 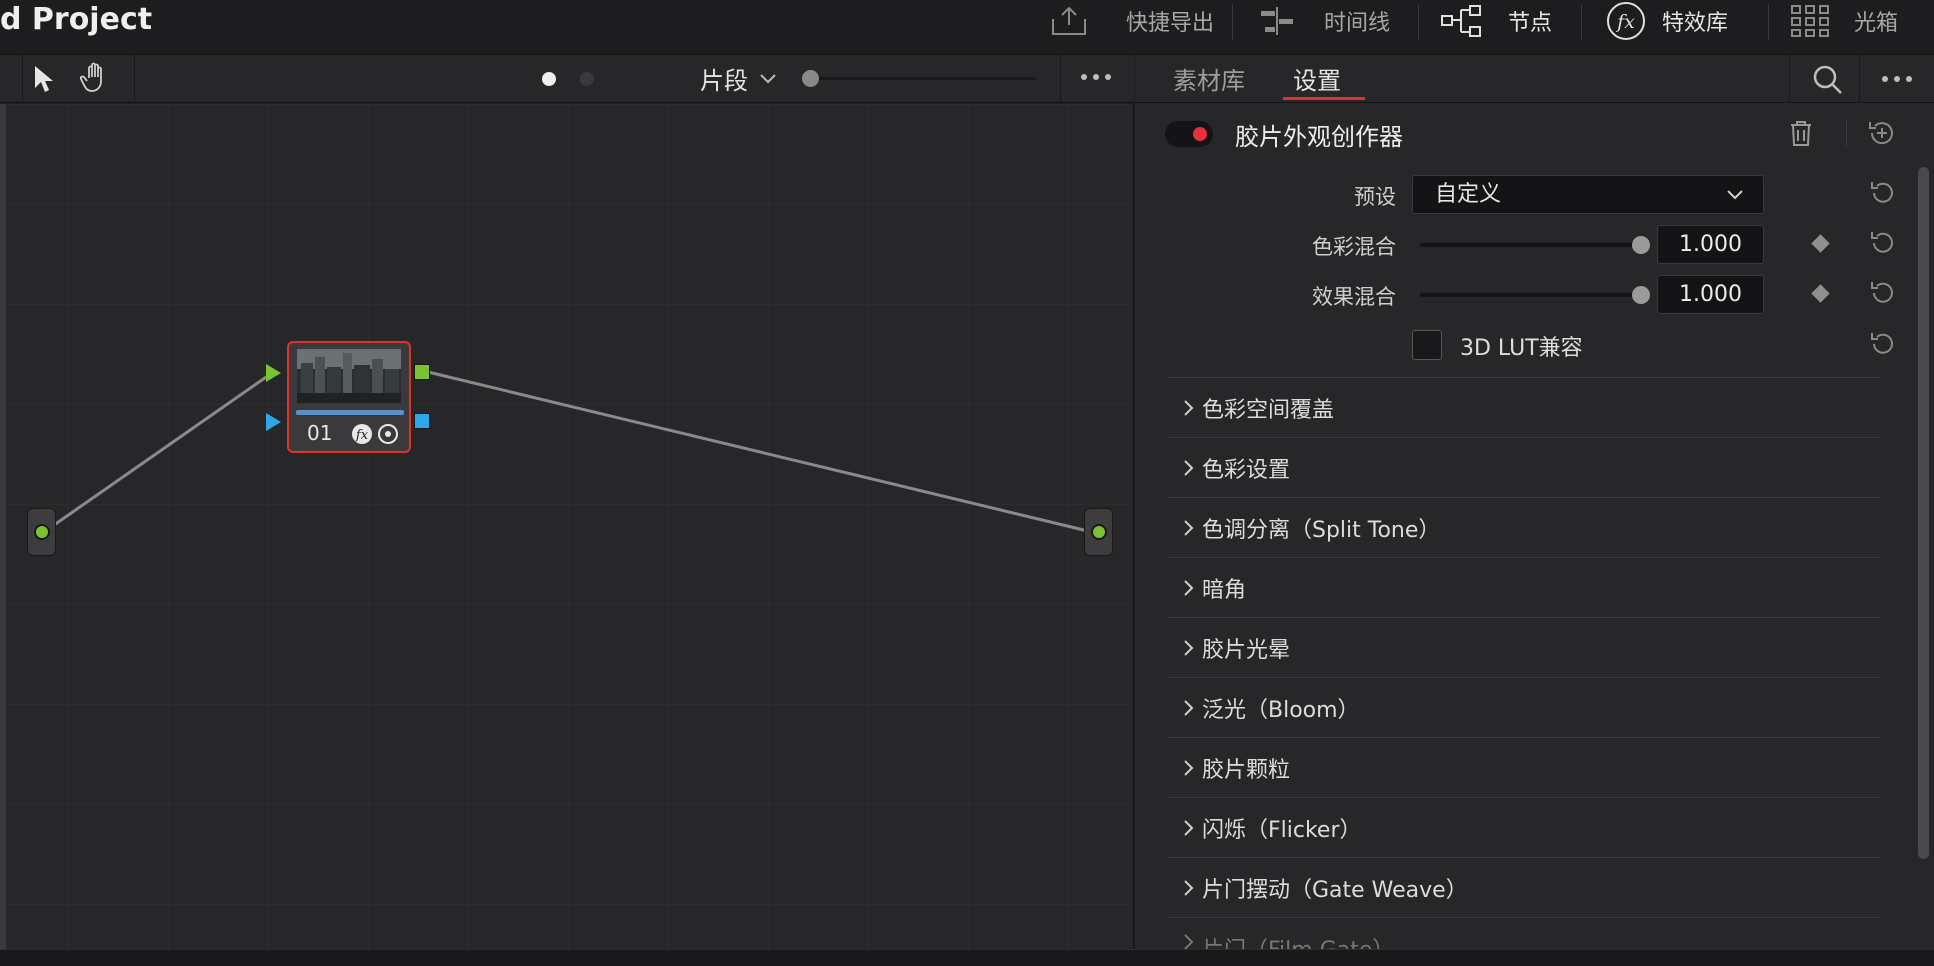 I want to click on search-icon, so click(x=1828, y=80).